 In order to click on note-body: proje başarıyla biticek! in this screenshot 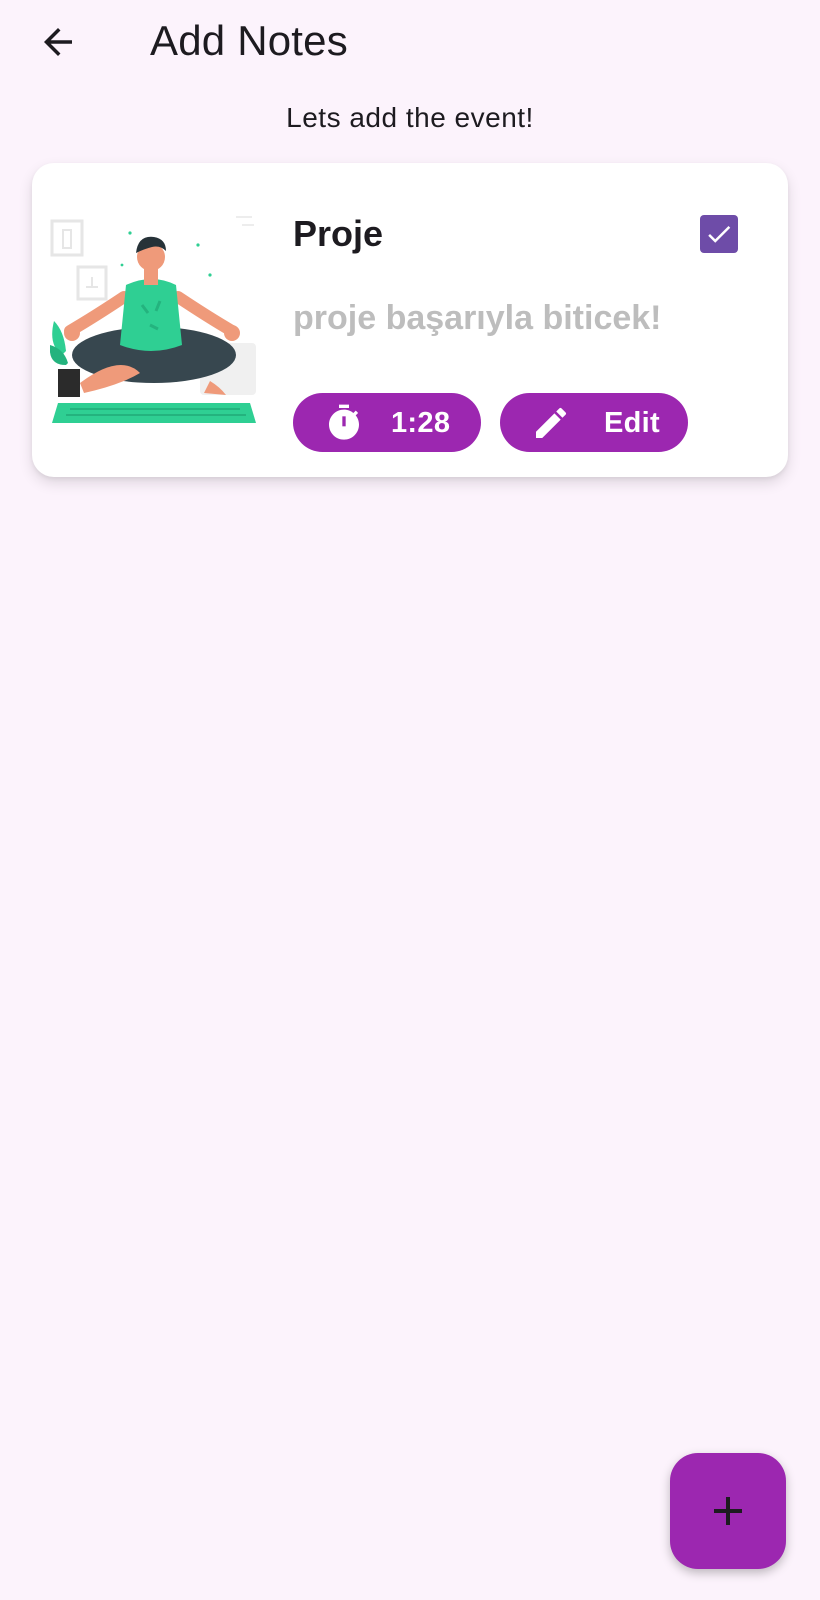, I will do `click(477, 318)`.